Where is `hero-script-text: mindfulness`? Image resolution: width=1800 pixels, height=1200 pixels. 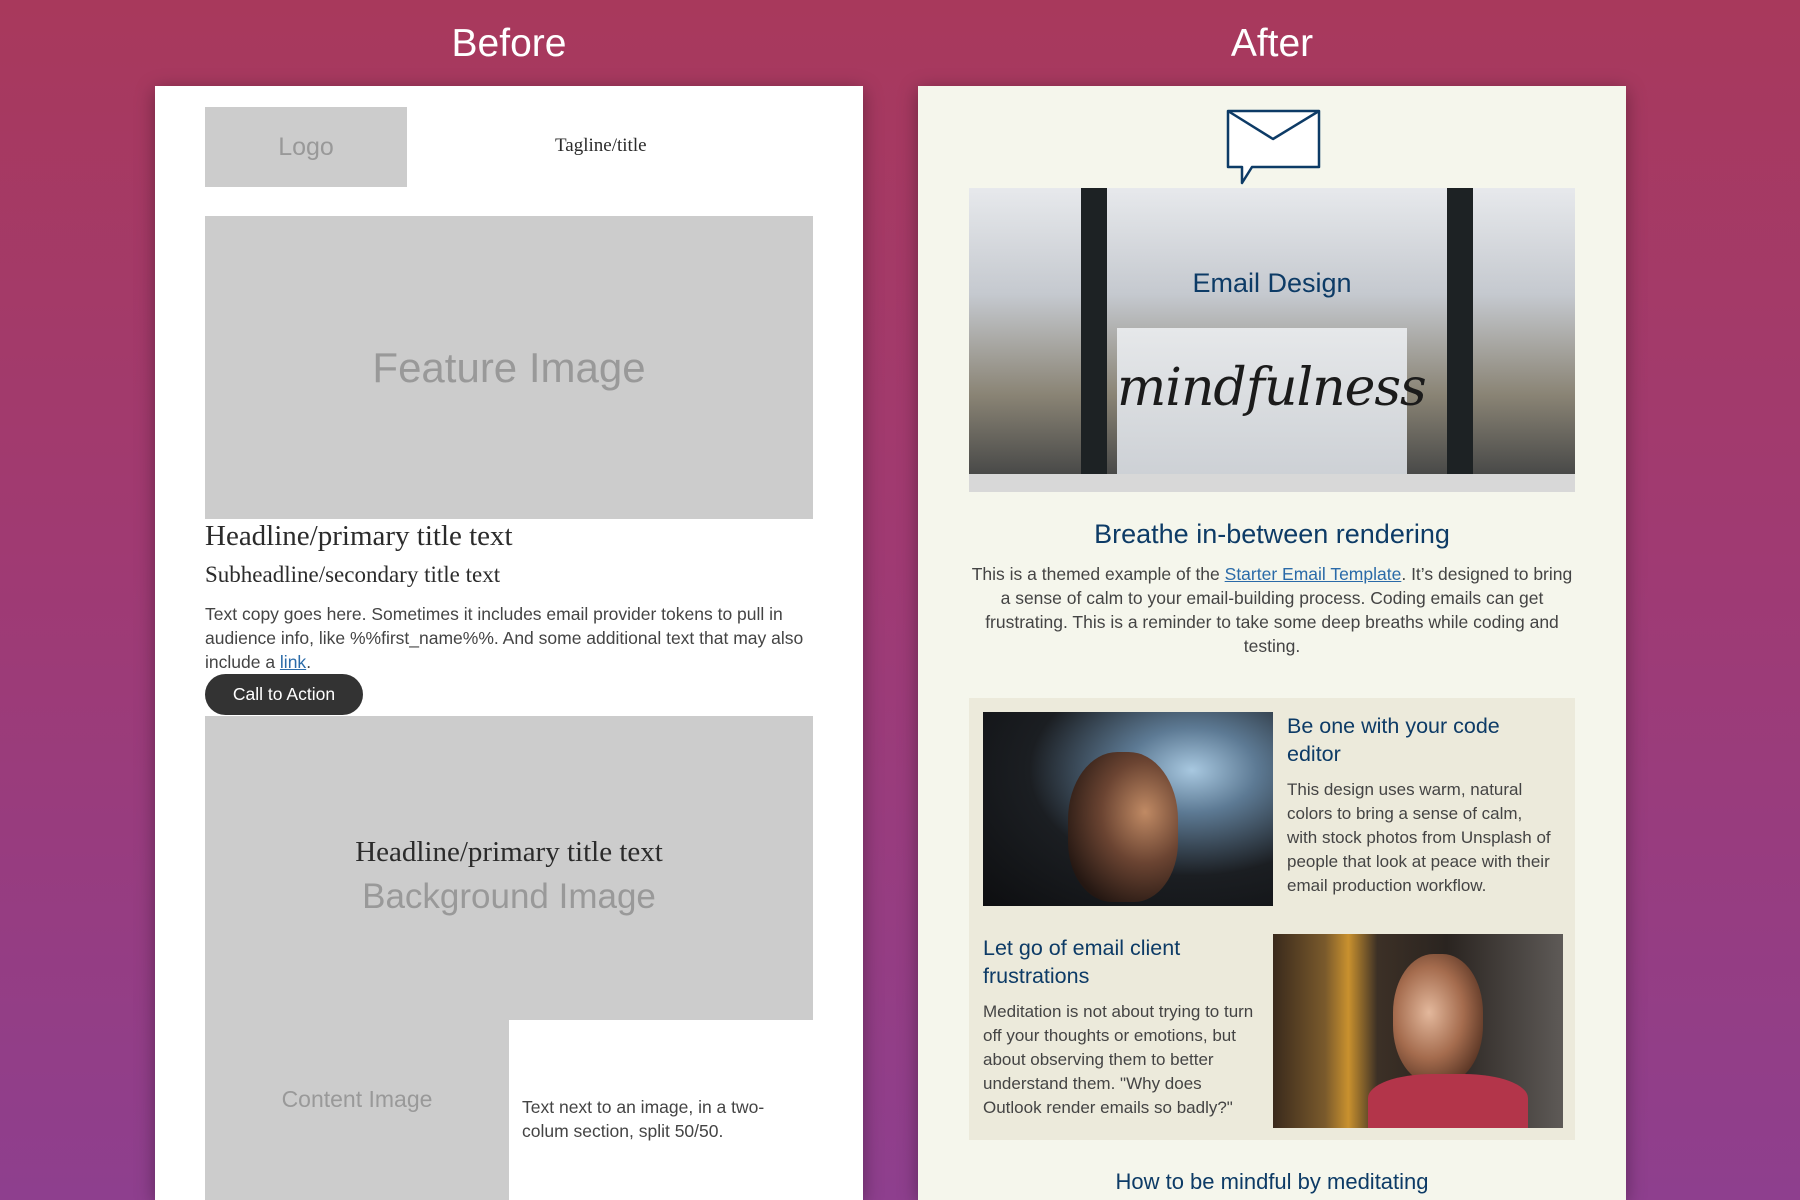
hero-script-text: mindfulness is located at coordinates (1272, 388).